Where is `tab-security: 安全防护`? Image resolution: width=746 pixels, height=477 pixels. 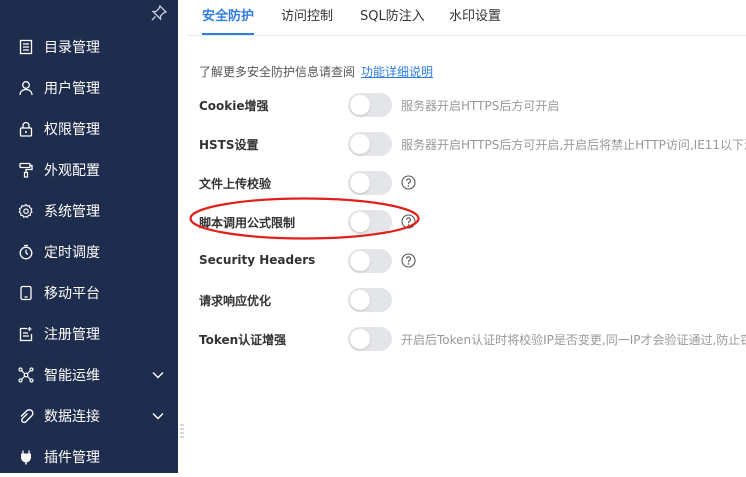
tab-security: 安全防护 is located at coordinates (228, 17).